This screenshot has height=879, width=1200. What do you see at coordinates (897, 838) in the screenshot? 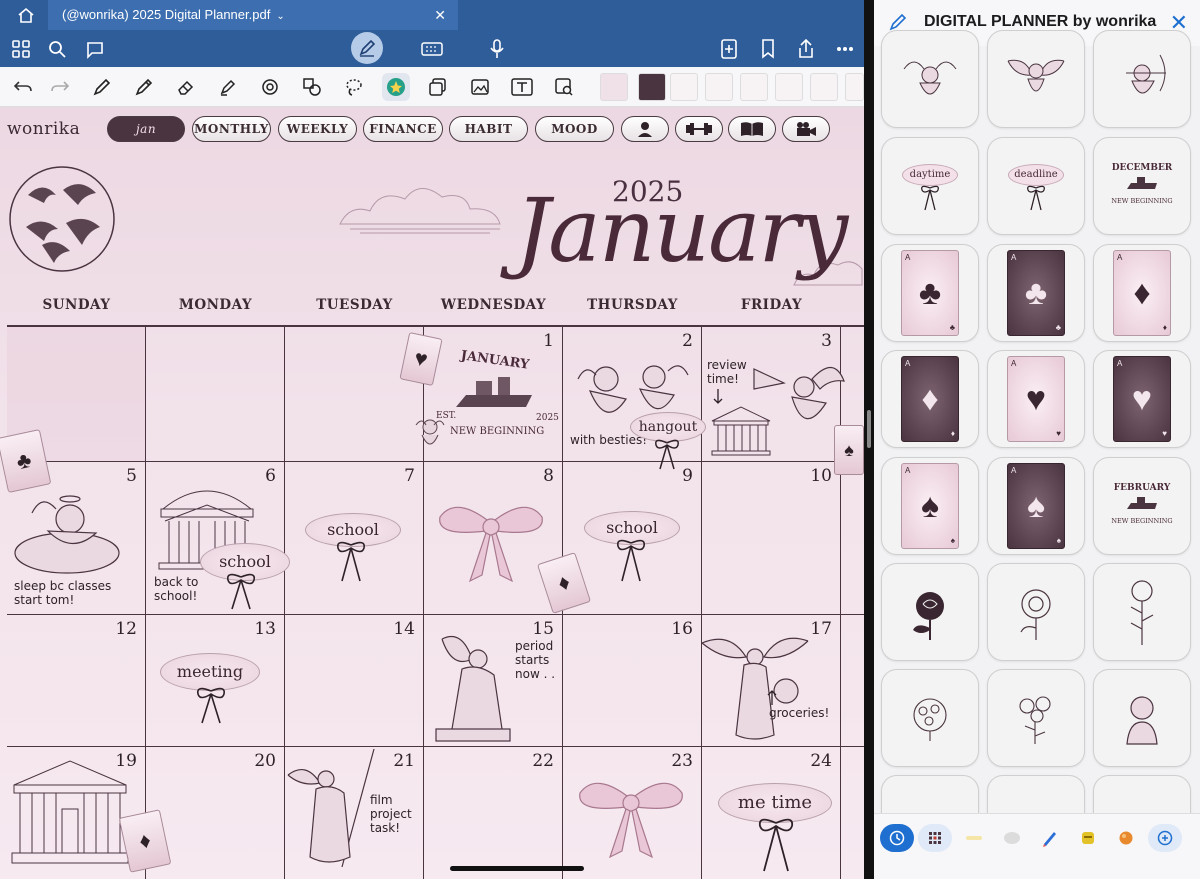
I see `recent-clock-icon` at bounding box center [897, 838].